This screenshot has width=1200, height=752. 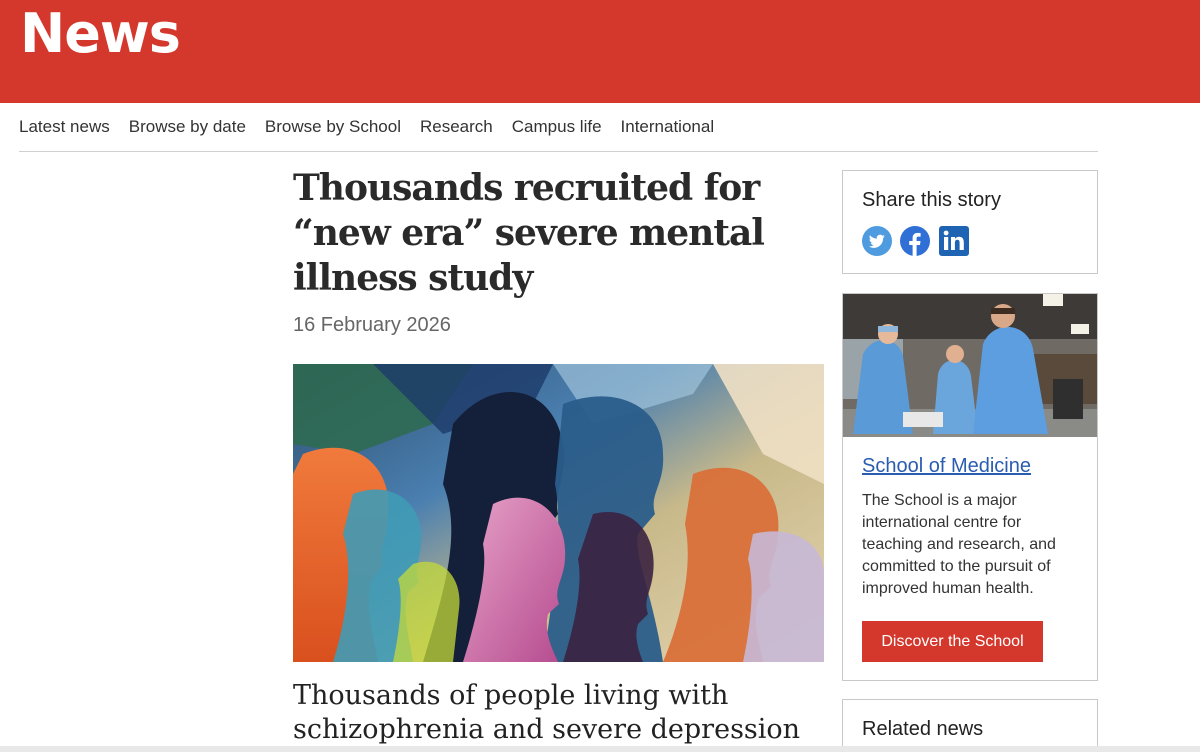 I want to click on linkedin-icon, so click(x=954, y=241).